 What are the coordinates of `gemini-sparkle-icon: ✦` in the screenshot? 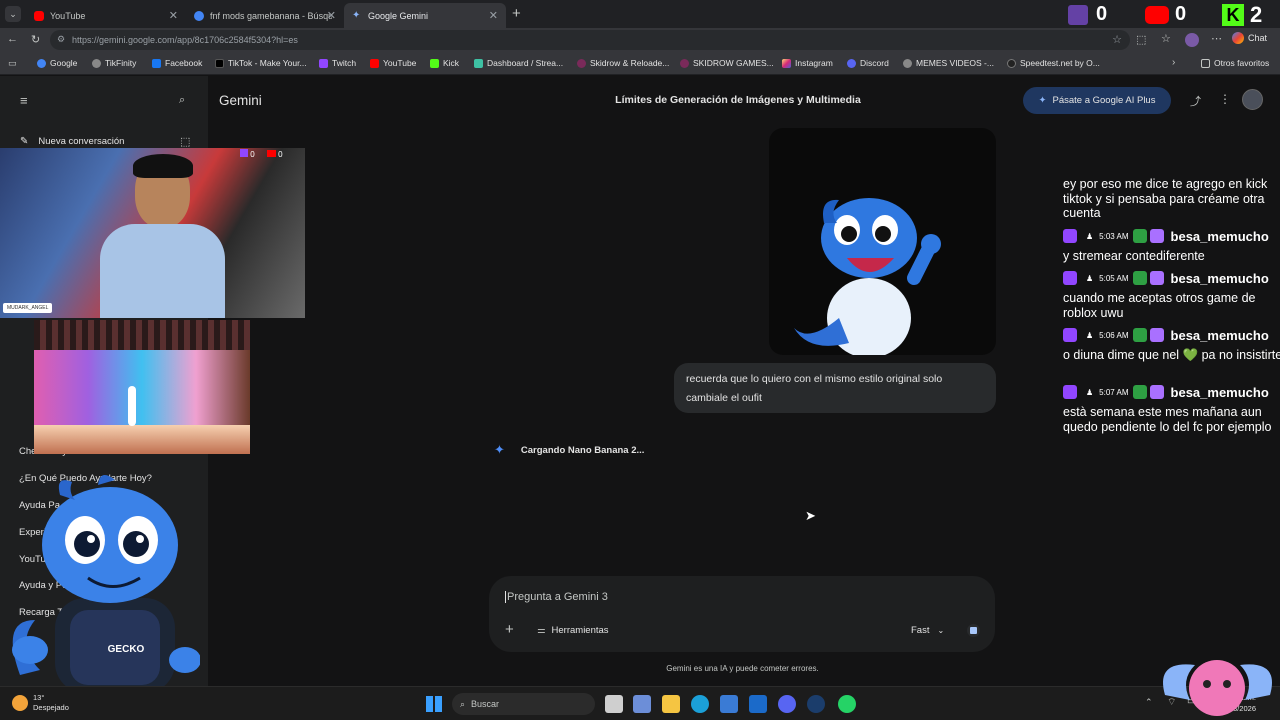 It's located at (499, 449).